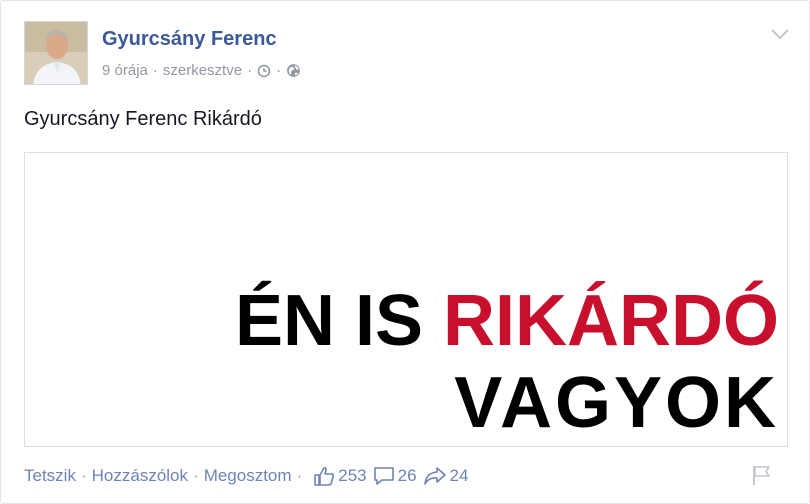 The height and width of the screenshot is (504, 810). I want to click on like-count: 253, so click(340, 476).